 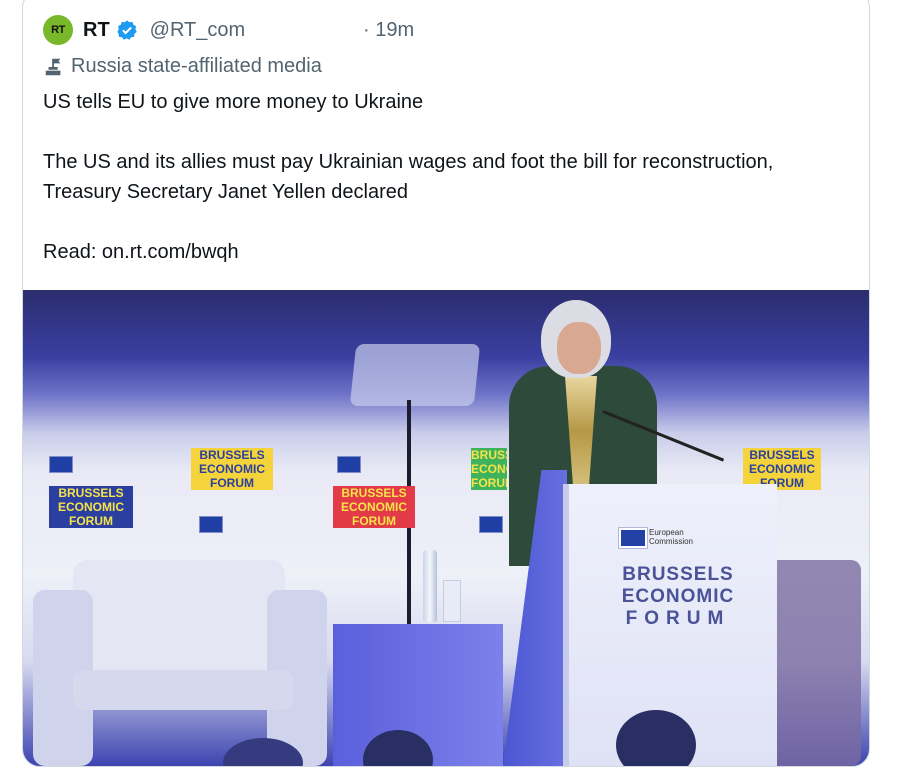 What do you see at coordinates (196, 66) in the screenshot?
I see `affiliation-text: Russia state-affiliated media` at bounding box center [196, 66].